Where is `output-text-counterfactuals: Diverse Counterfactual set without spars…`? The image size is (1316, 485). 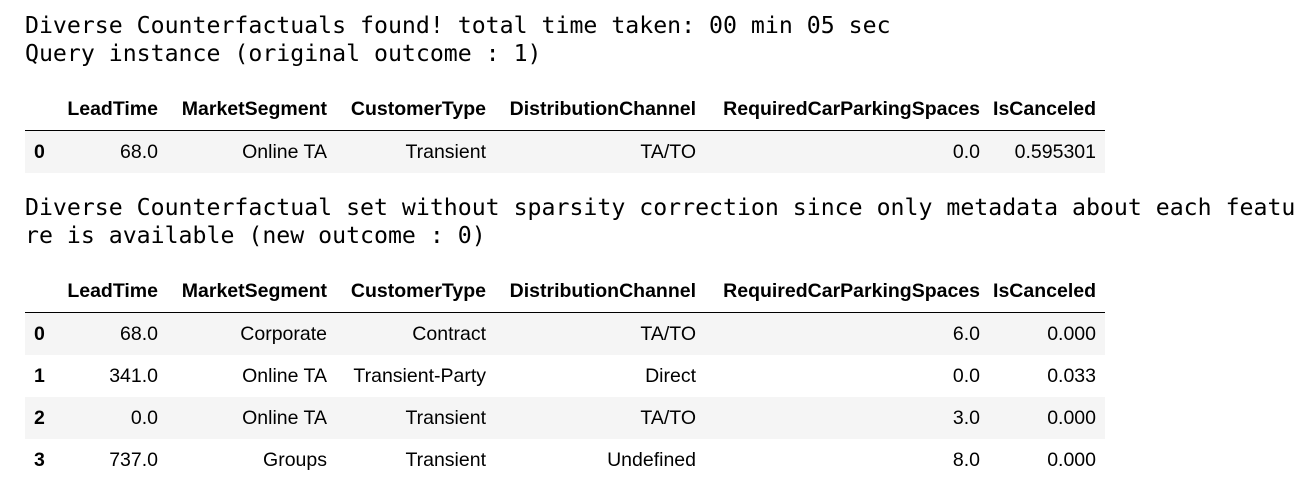 output-text-counterfactuals: Diverse Counterfactual set without spars… is located at coordinates (660, 222).